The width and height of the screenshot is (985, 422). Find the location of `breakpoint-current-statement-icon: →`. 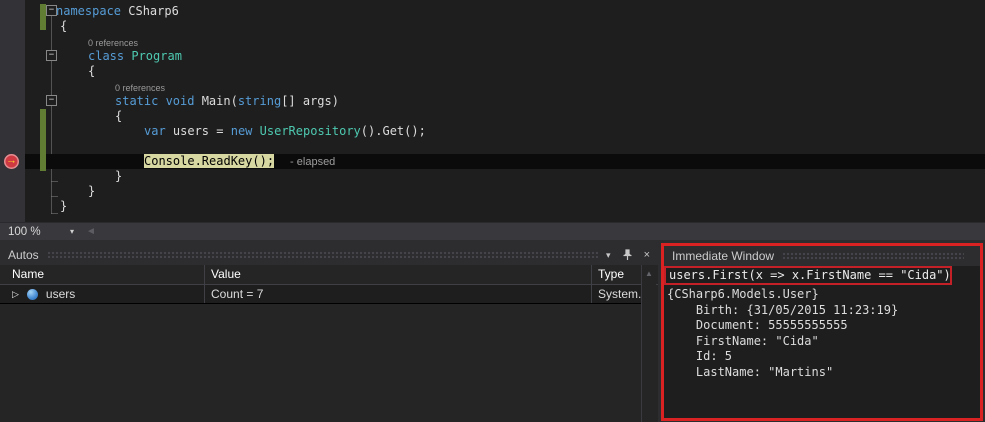

breakpoint-current-statement-icon: → is located at coordinates (11, 161).